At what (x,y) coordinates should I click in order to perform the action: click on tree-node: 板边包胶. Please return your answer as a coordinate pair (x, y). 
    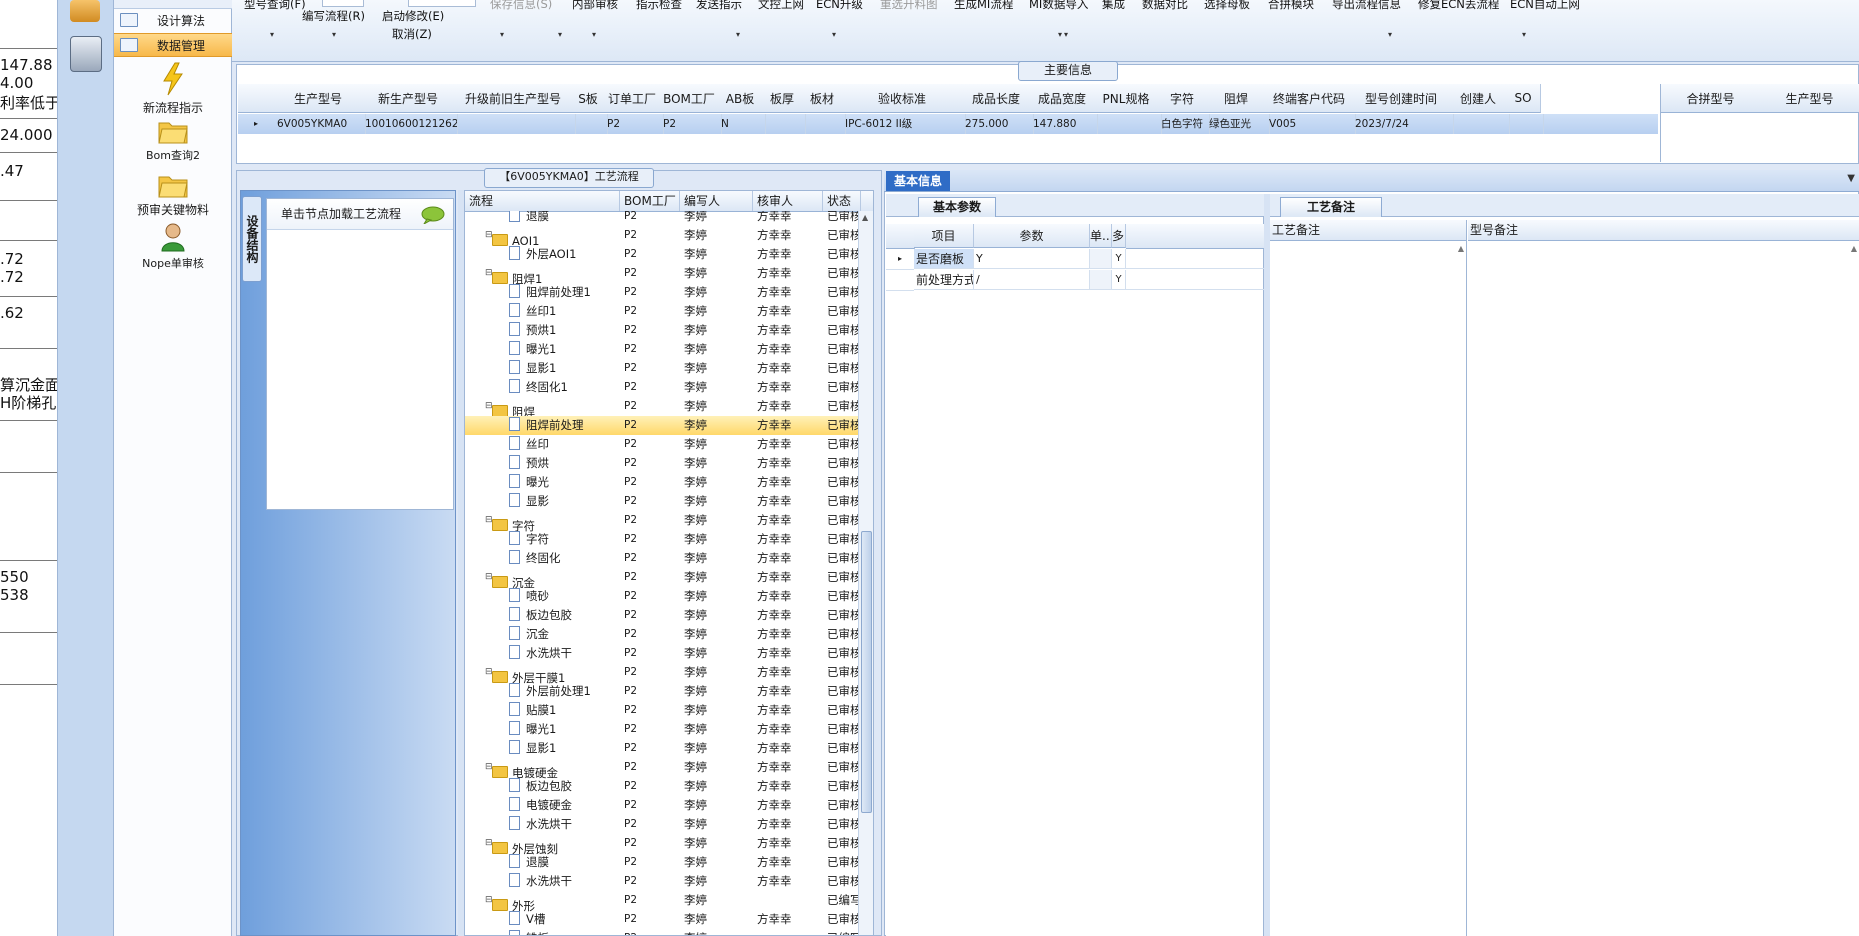
    Looking at the image, I should click on (564, 615).